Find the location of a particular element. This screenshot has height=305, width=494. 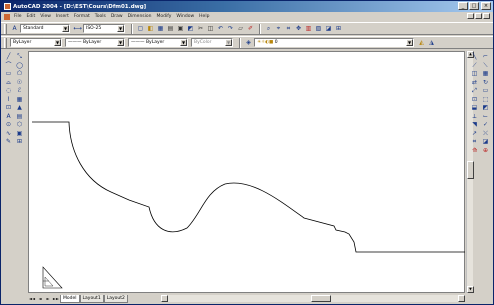

match-prop-icon: ✐ is located at coordinates (250, 28).